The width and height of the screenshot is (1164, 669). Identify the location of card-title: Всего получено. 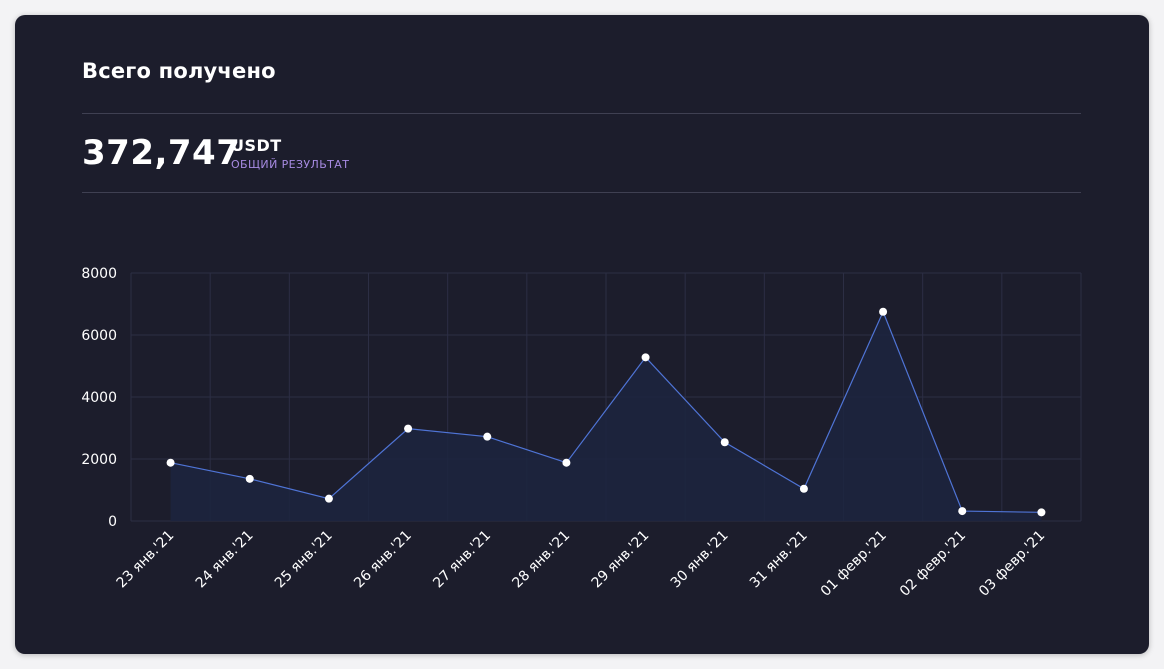
(179, 71).